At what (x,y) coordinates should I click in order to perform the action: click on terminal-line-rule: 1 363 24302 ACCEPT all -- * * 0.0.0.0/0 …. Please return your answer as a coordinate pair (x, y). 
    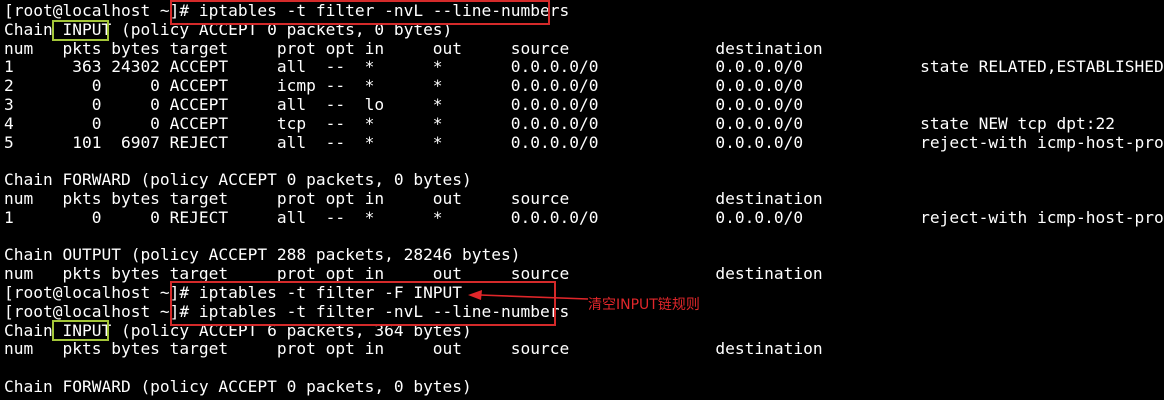
    Looking at the image, I should click on (584, 67).